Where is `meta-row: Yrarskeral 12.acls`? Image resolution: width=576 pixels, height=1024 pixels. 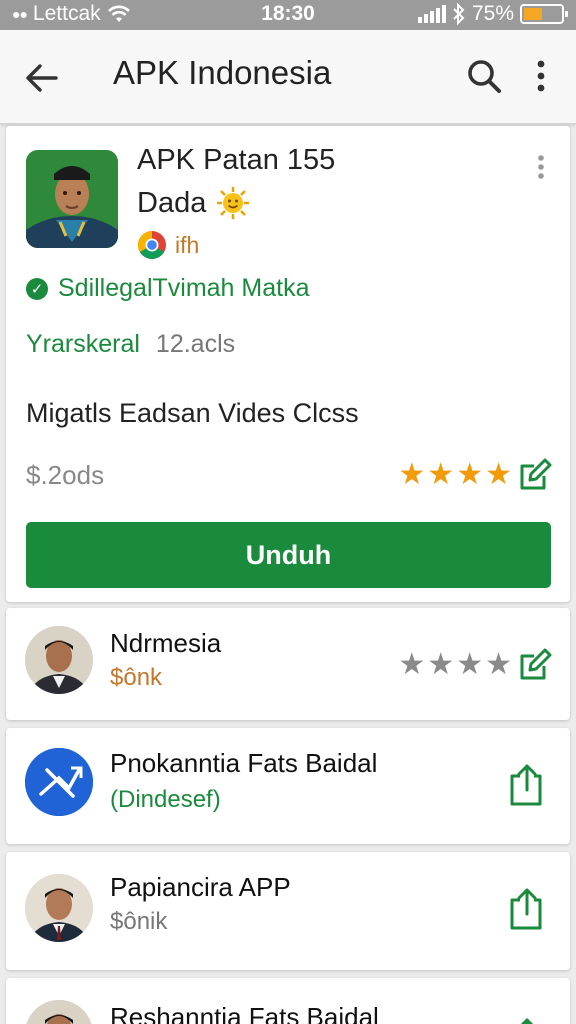
meta-row: Yrarskeral 12.acls is located at coordinates (130, 344).